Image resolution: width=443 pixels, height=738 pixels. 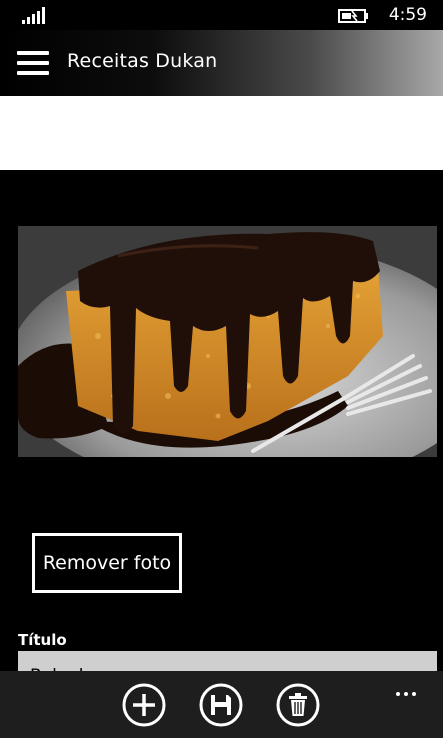 What do you see at coordinates (221, 133) in the screenshot?
I see `header-spacer` at bounding box center [221, 133].